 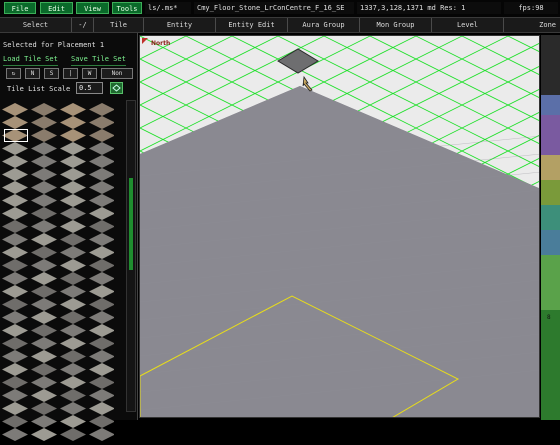 I want to click on tab-zone: Zone, so click(x=532, y=25).